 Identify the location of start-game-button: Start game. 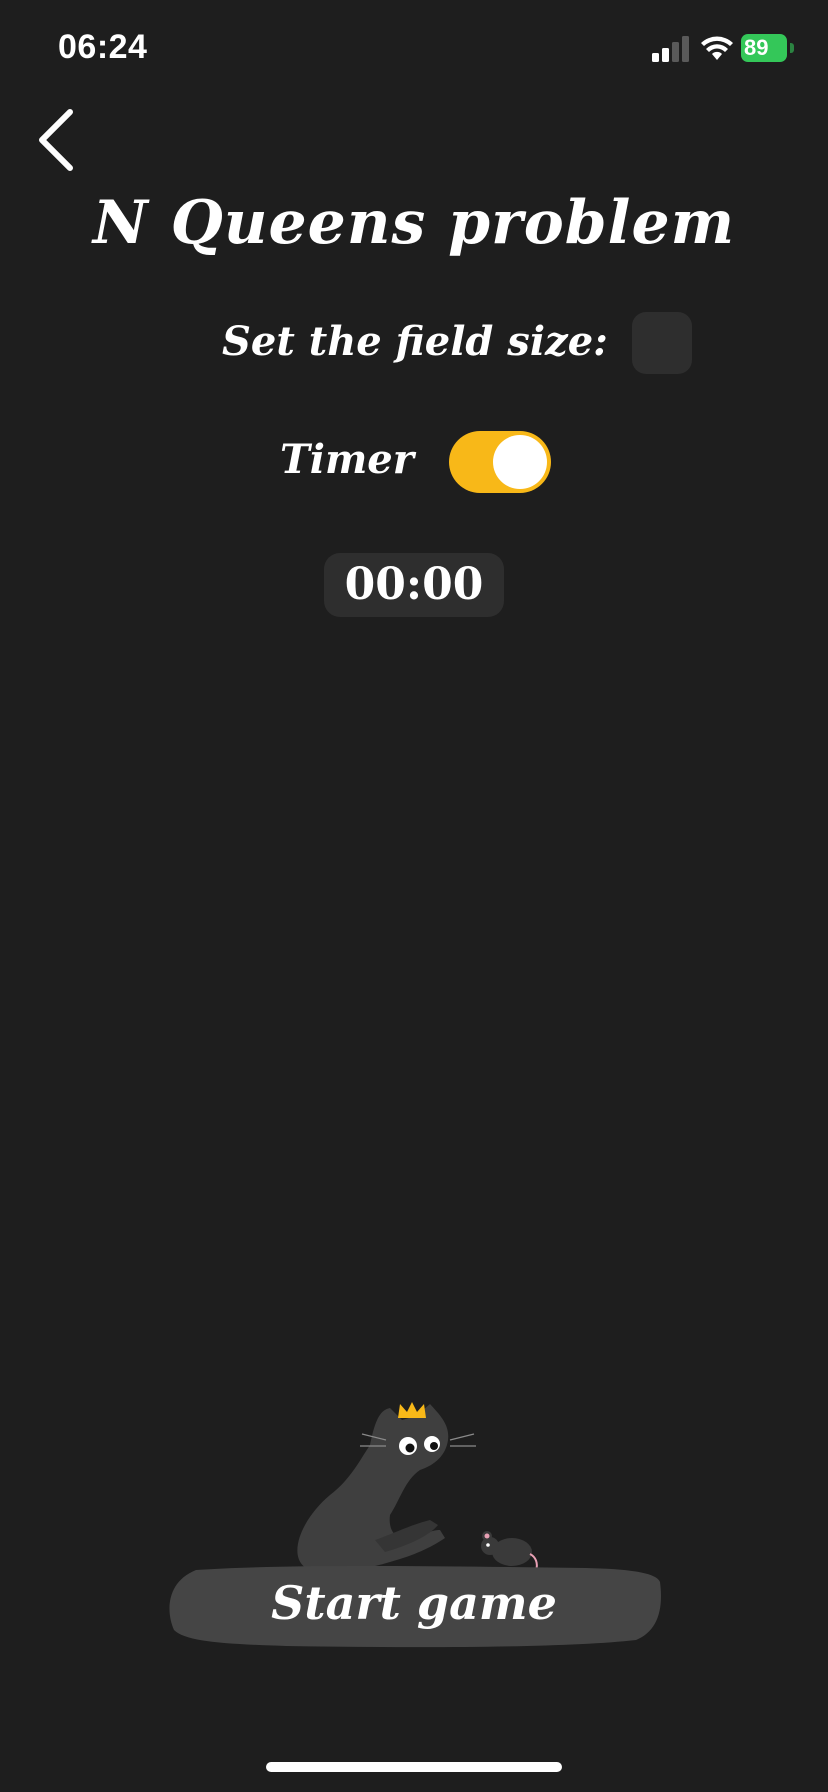
(414, 1606).